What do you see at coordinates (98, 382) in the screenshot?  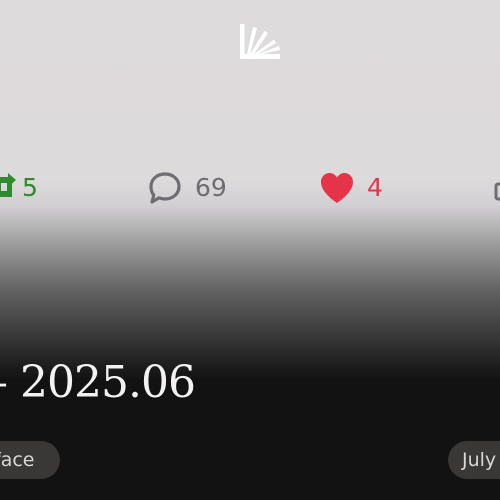 I see `date-range-title: – 2025.06` at bounding box center [98, 382].